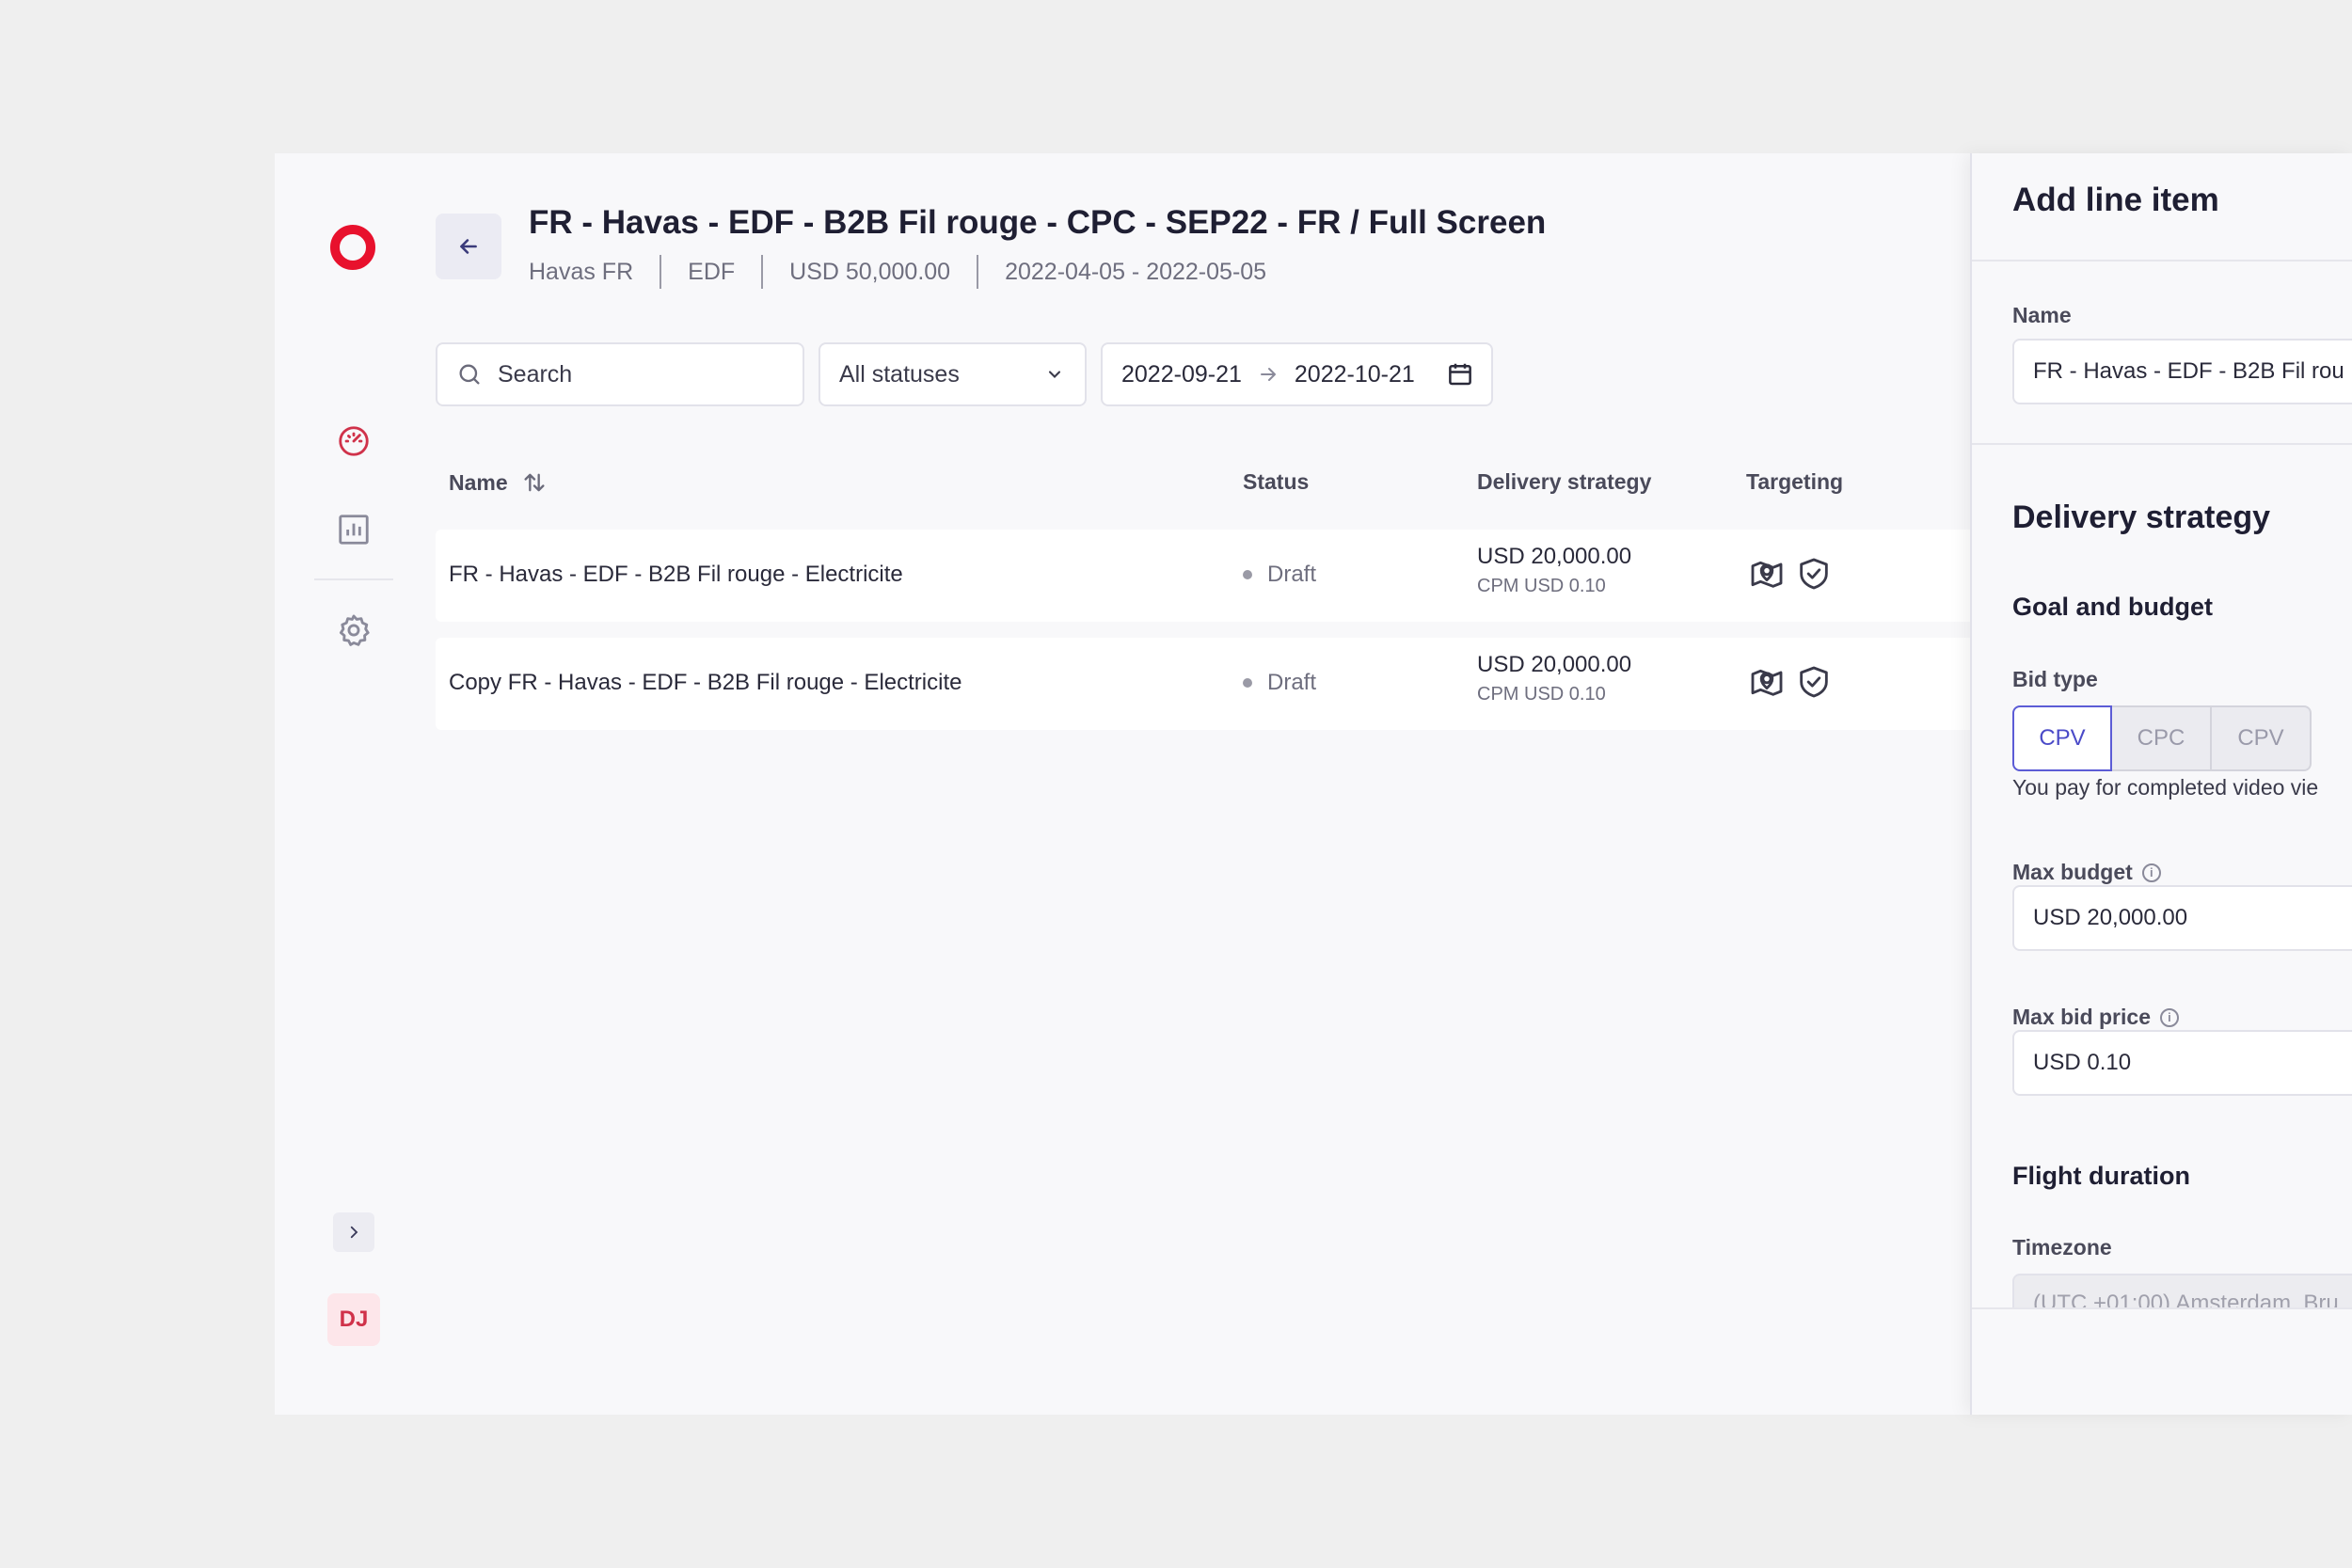 This screenshot has width=2352, height=1568. What do you see at coordinates (1054, 375) in the screenshot?
I see `chevron-down-icon` at bounding box center [1054, 375].